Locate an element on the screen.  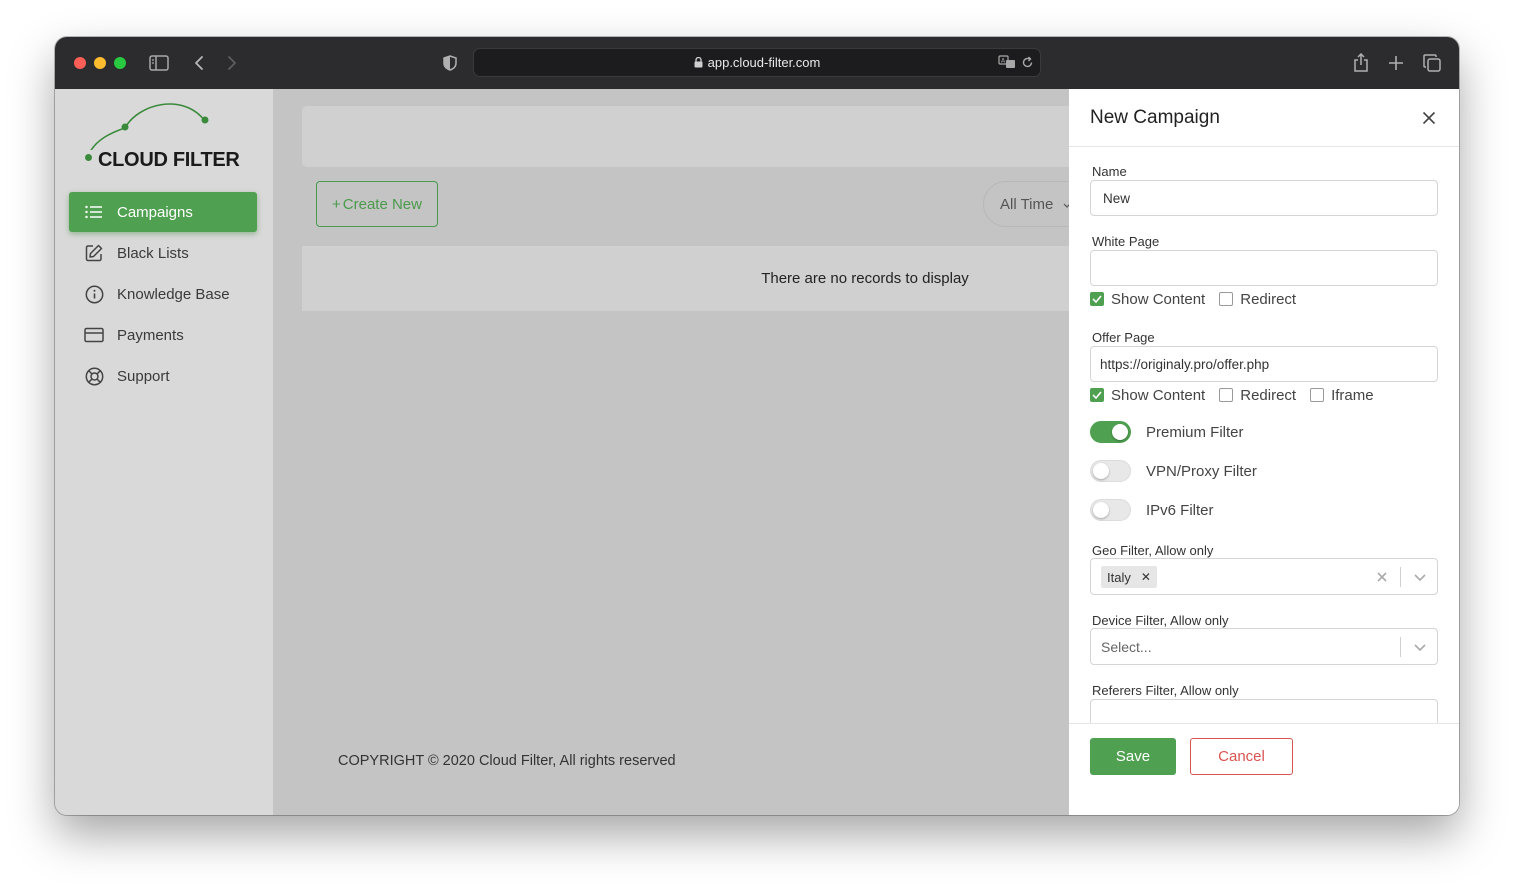
premium-filter-row: Premium Filter is located at coordinates (1167, 432).